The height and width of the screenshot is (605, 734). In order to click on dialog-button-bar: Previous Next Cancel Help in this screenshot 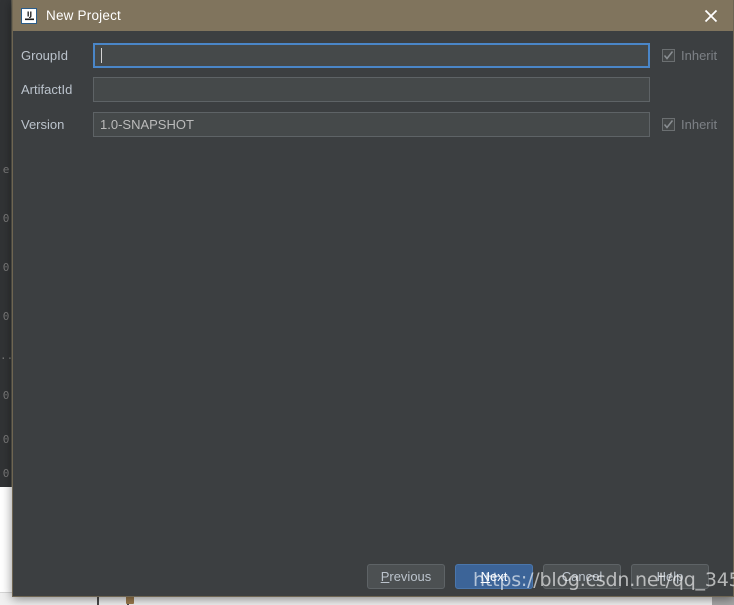, I will do `click(373, 576)`.